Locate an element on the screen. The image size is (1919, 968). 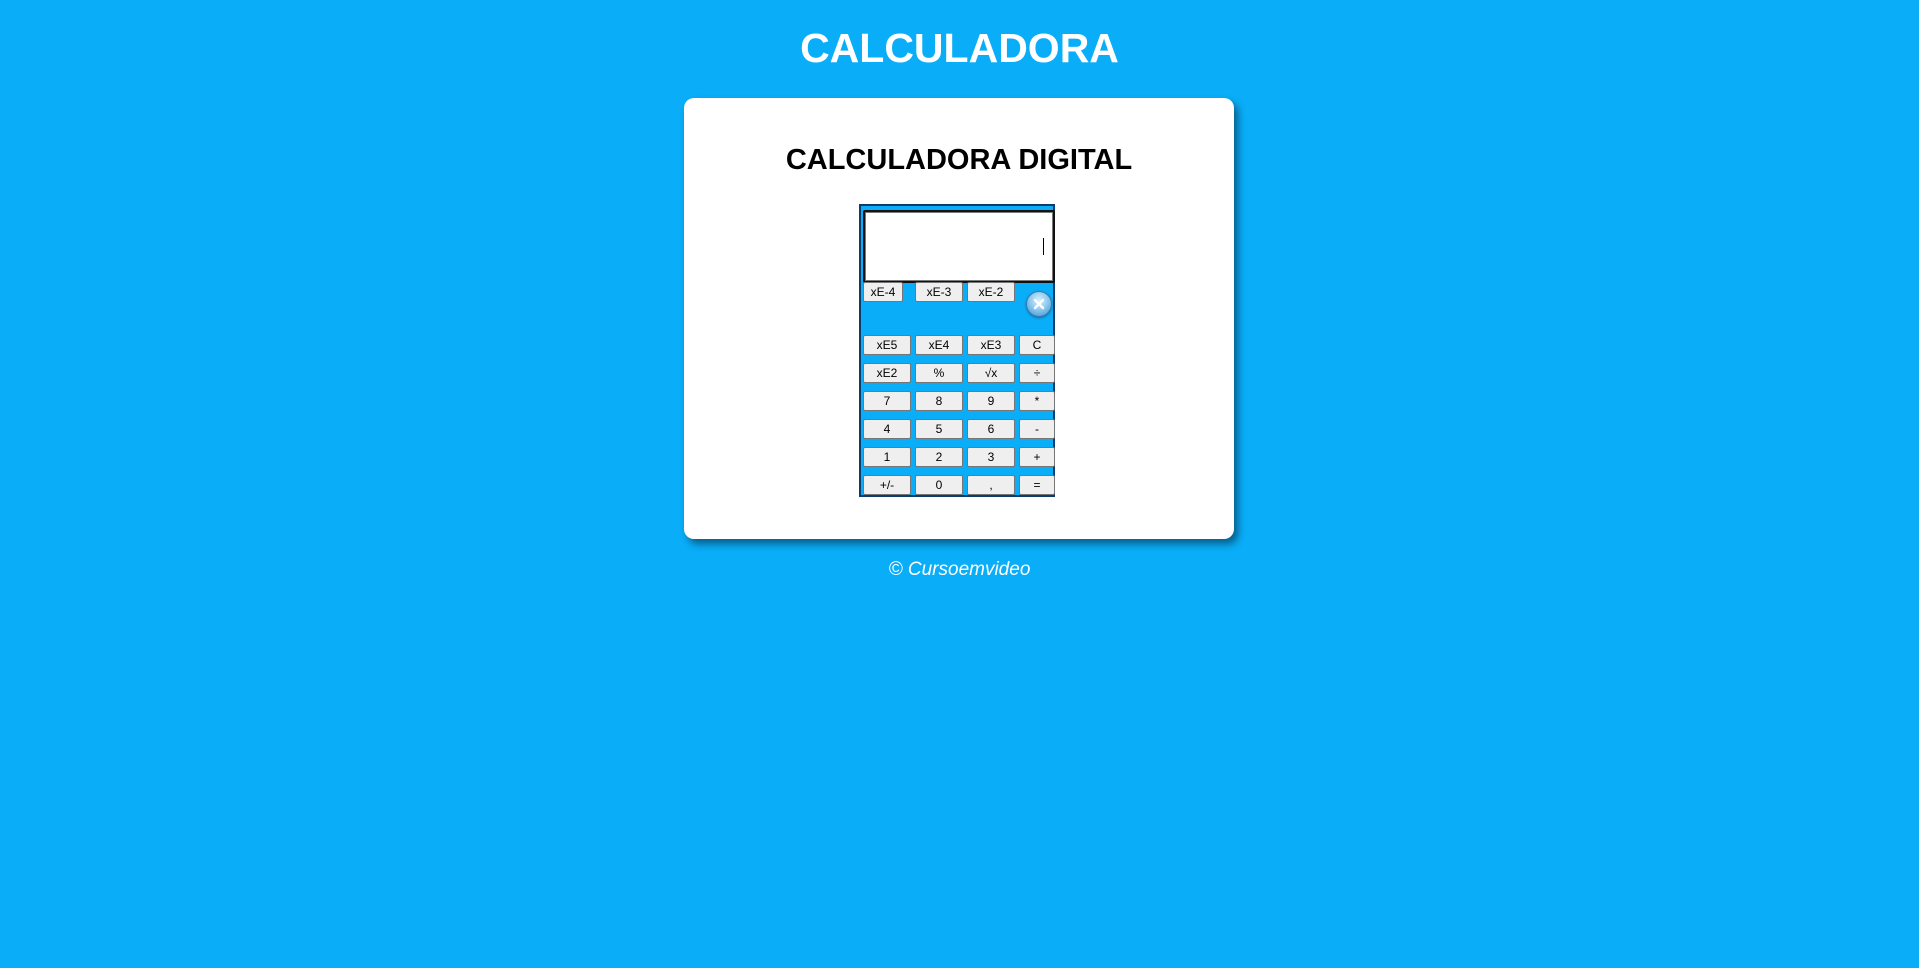
footer-copyright: © Cursoemvideo is located at coordinates (959, 569).